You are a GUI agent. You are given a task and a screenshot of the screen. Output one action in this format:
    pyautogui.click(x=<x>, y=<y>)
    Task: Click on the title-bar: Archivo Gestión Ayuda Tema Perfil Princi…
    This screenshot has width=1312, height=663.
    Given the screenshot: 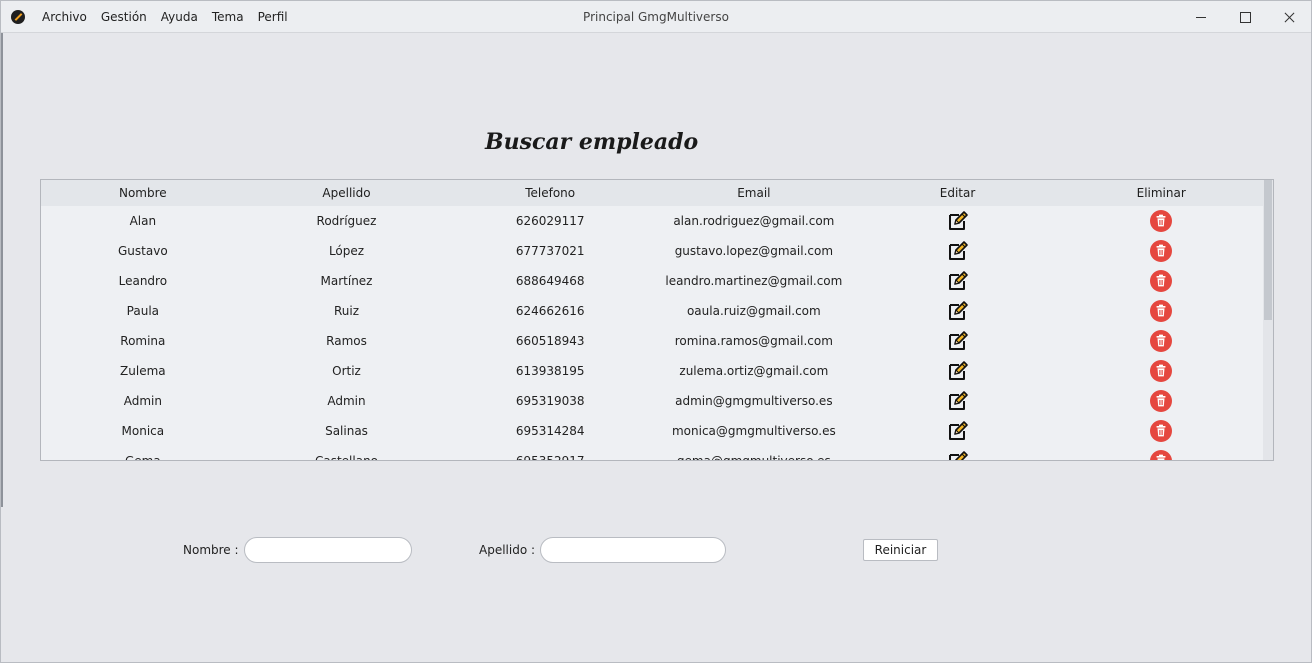 What is the action you would take?
    pyautogui.click(x=656, y=17)
    